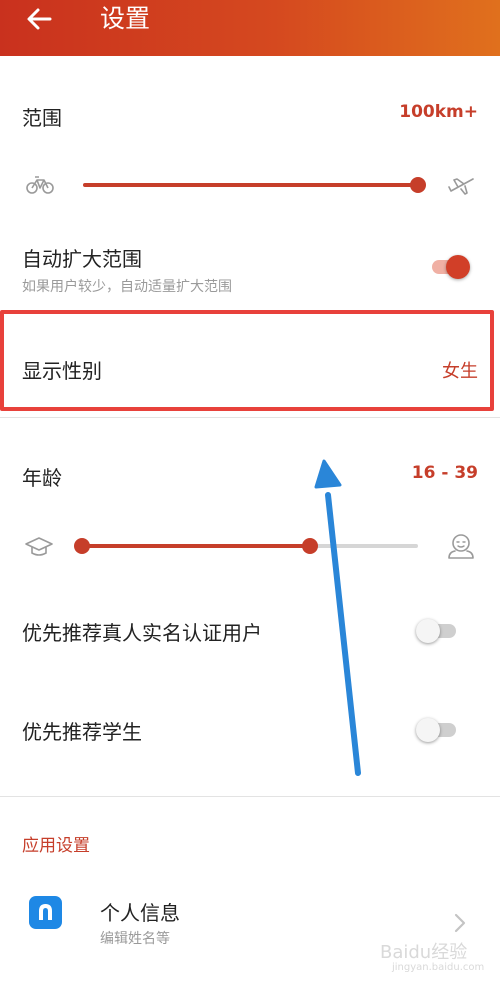 Image resolution: width=500 pixels, height=991 pixels. Describe the element at coordinates (444, 473) in the screenshot. I see `age-value: 16 - 39` at that location.